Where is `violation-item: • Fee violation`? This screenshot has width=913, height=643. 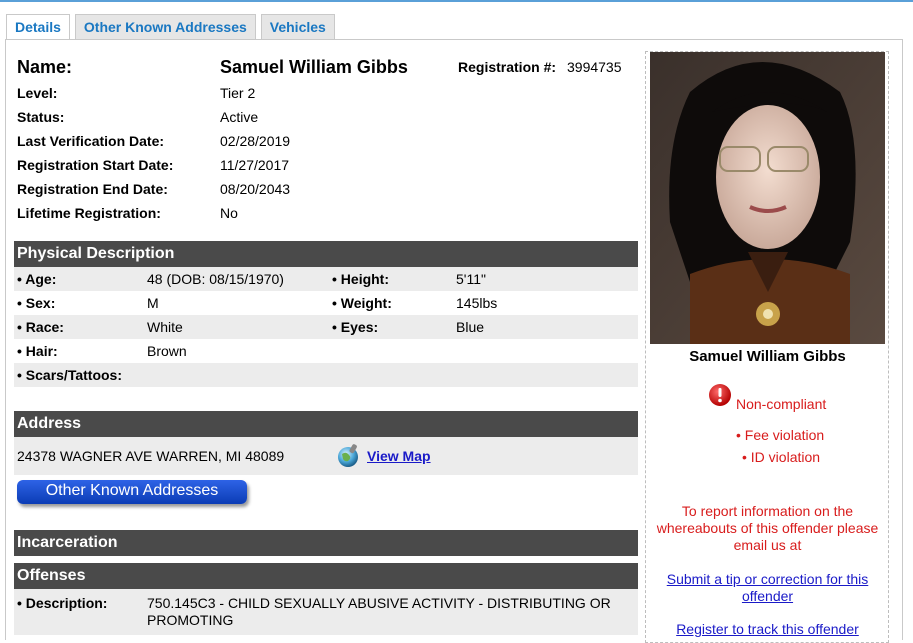 violation-item: • Fee violation is located at coordinates (780, 435).